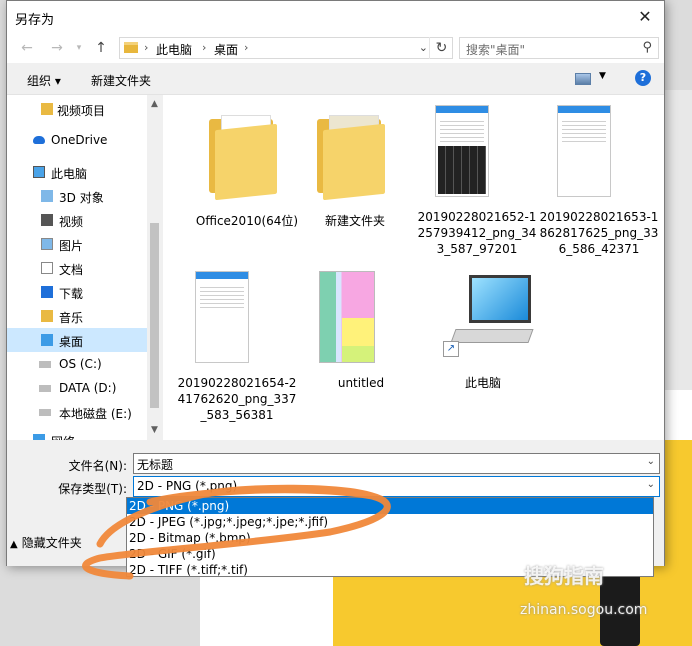  I want to click on annotation-circle, so click(236, 532).